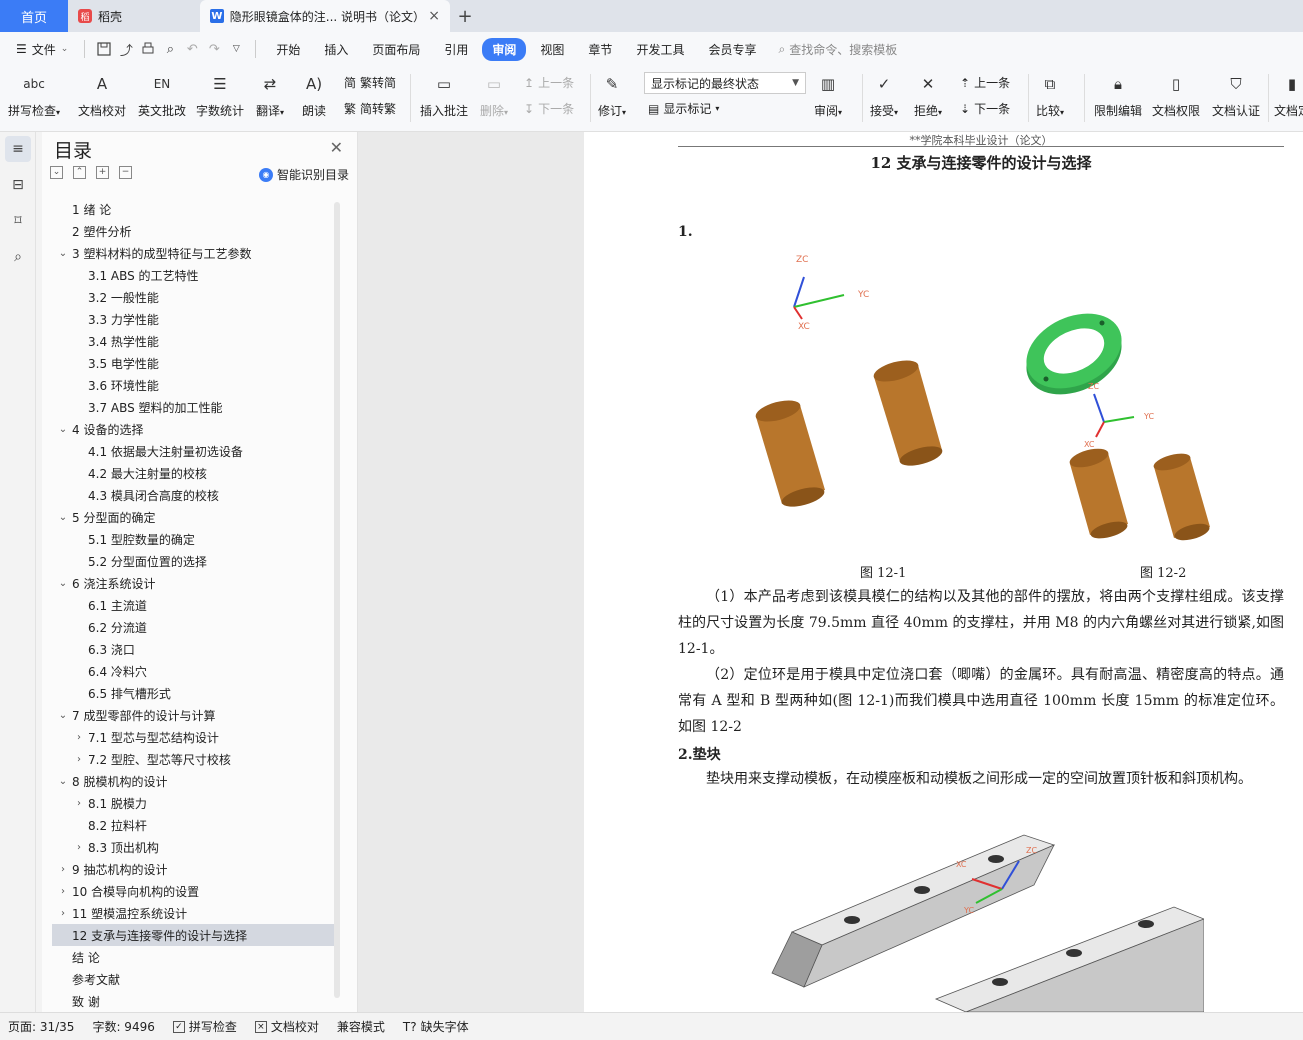  I want to click on compat-mode: 兼容模式, so click(361, 1026).